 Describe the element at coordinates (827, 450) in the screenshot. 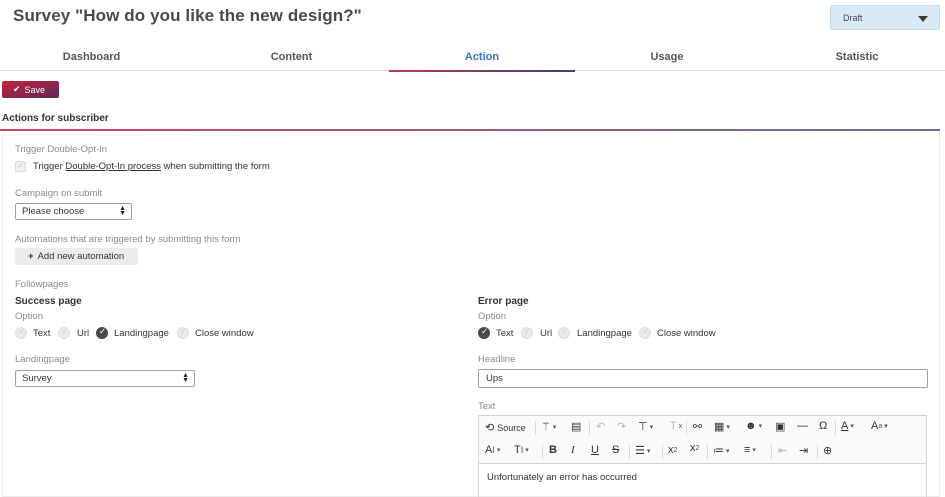

I see `anchor-icon: ⊕` at that location.